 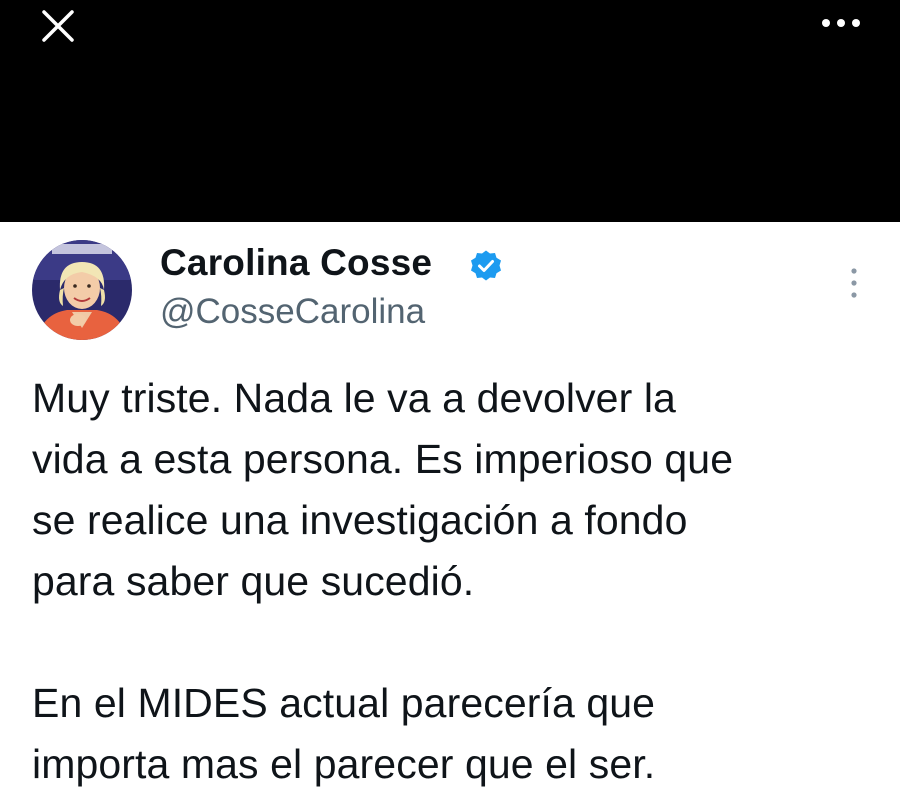 I want to click on more-horizontal-icon, so click(x=841, y=23).